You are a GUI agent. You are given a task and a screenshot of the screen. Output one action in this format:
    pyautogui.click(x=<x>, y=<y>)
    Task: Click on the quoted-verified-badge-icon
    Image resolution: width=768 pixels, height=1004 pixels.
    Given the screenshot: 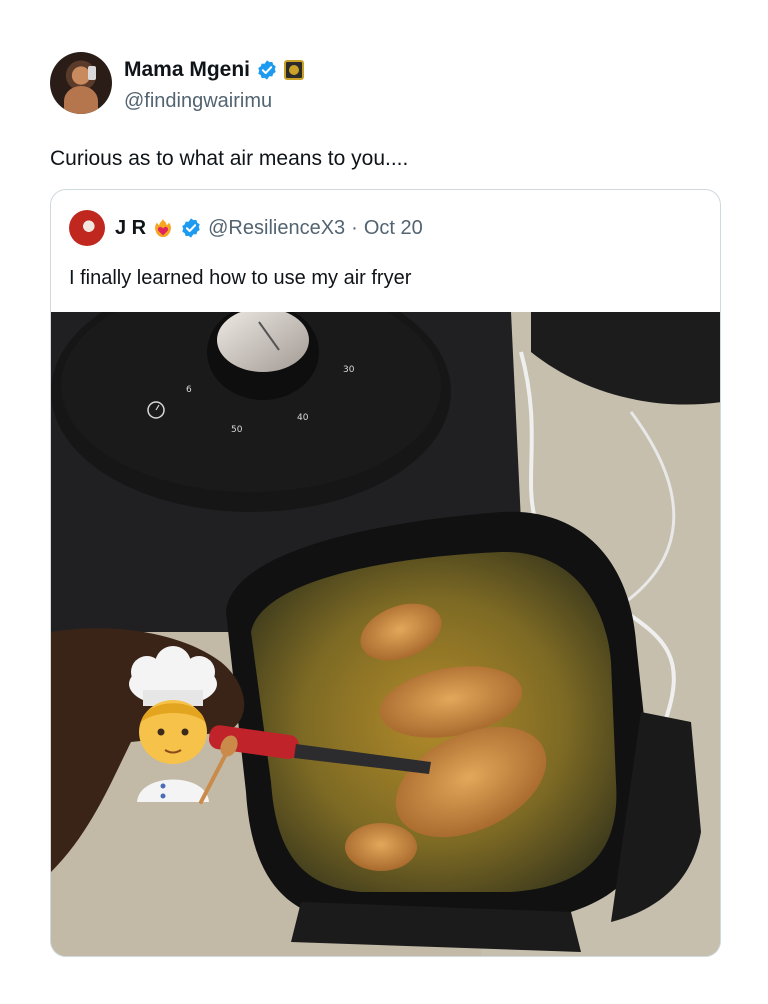 What is the action you would take?
    pyautogui.click(x=191, y=228)
    